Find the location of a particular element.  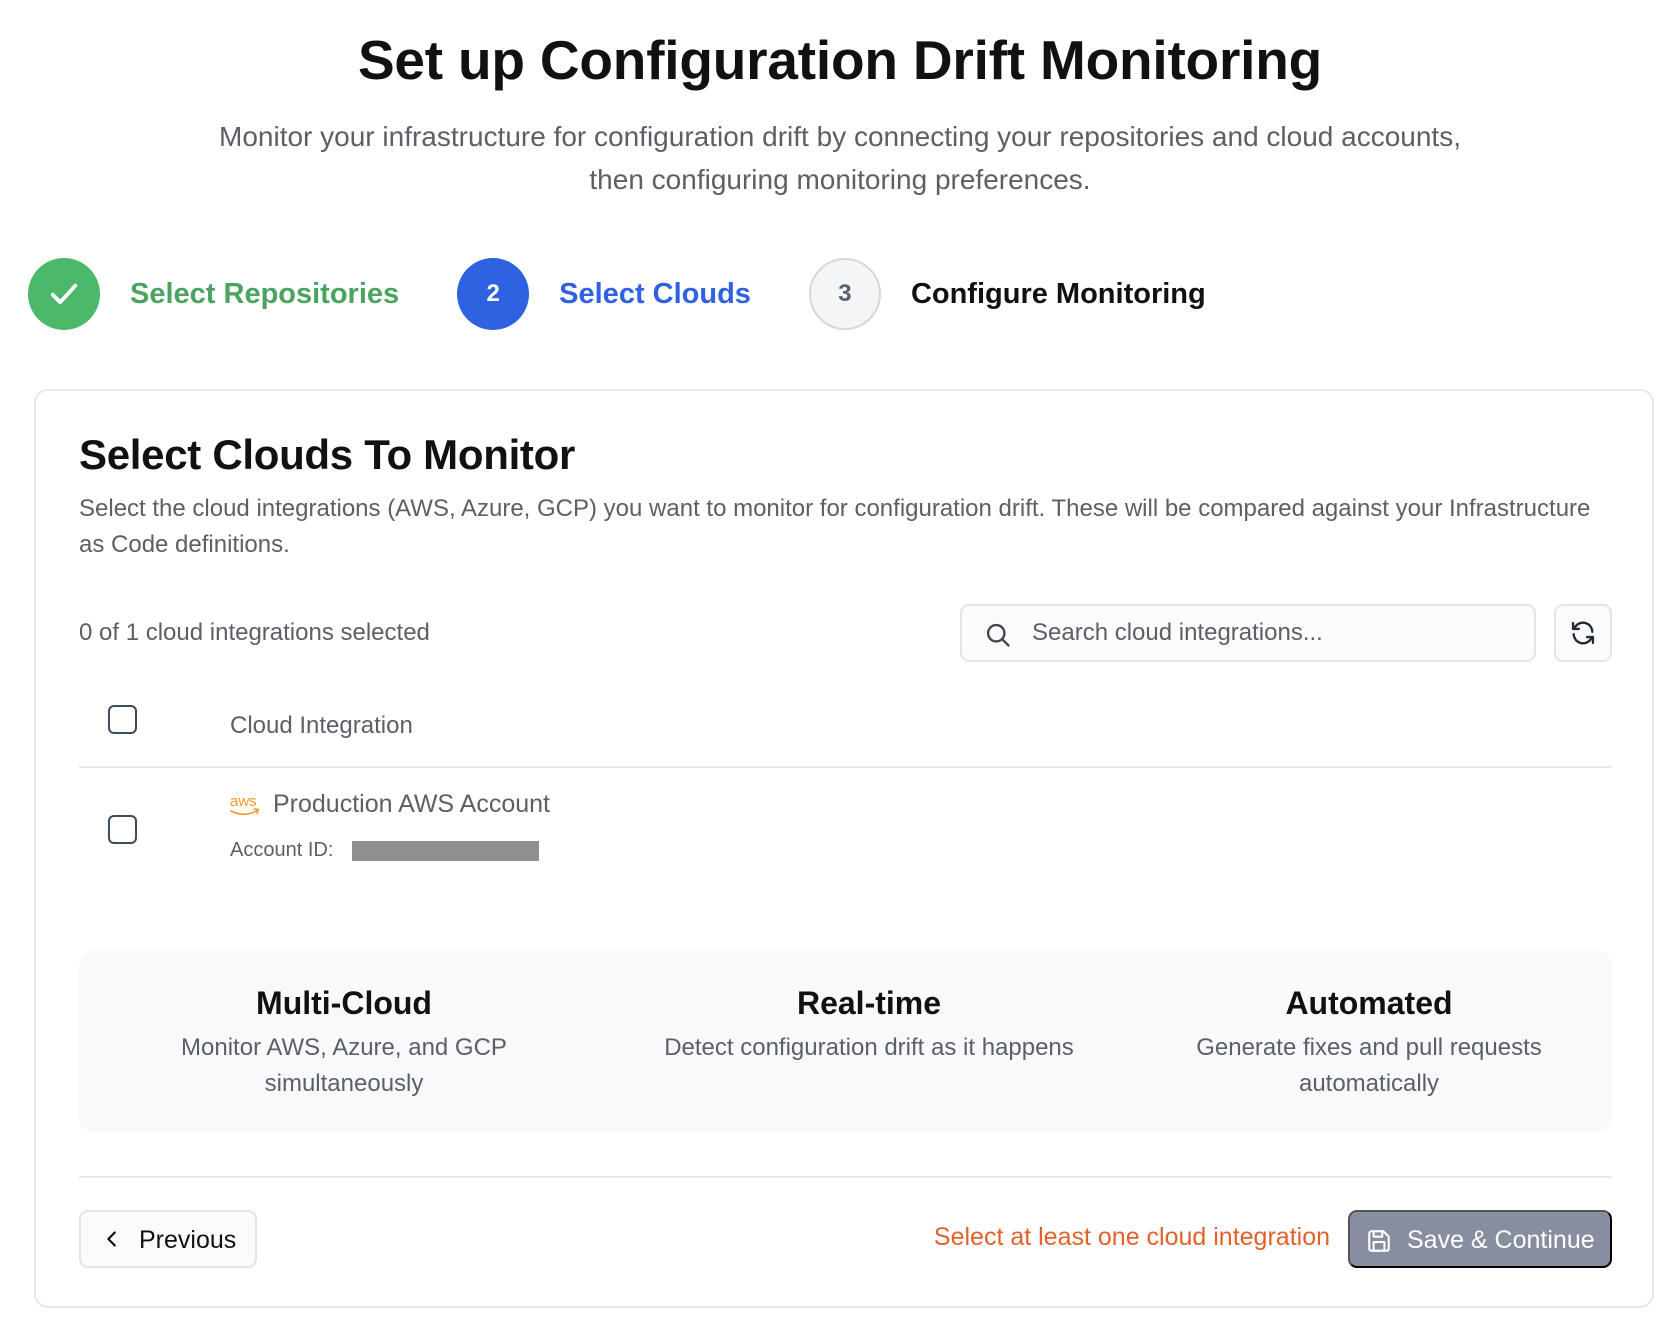

previous-label: Previous is located at coordinates (188, 1240).